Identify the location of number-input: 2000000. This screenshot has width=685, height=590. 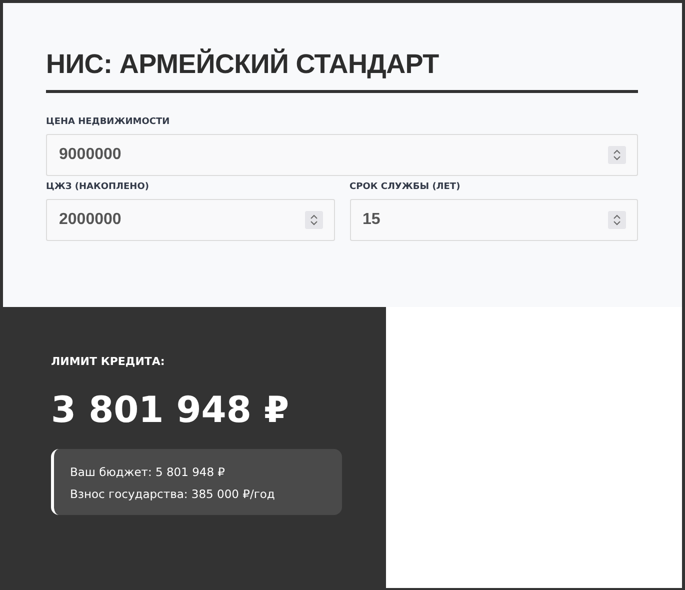
(190, 220).